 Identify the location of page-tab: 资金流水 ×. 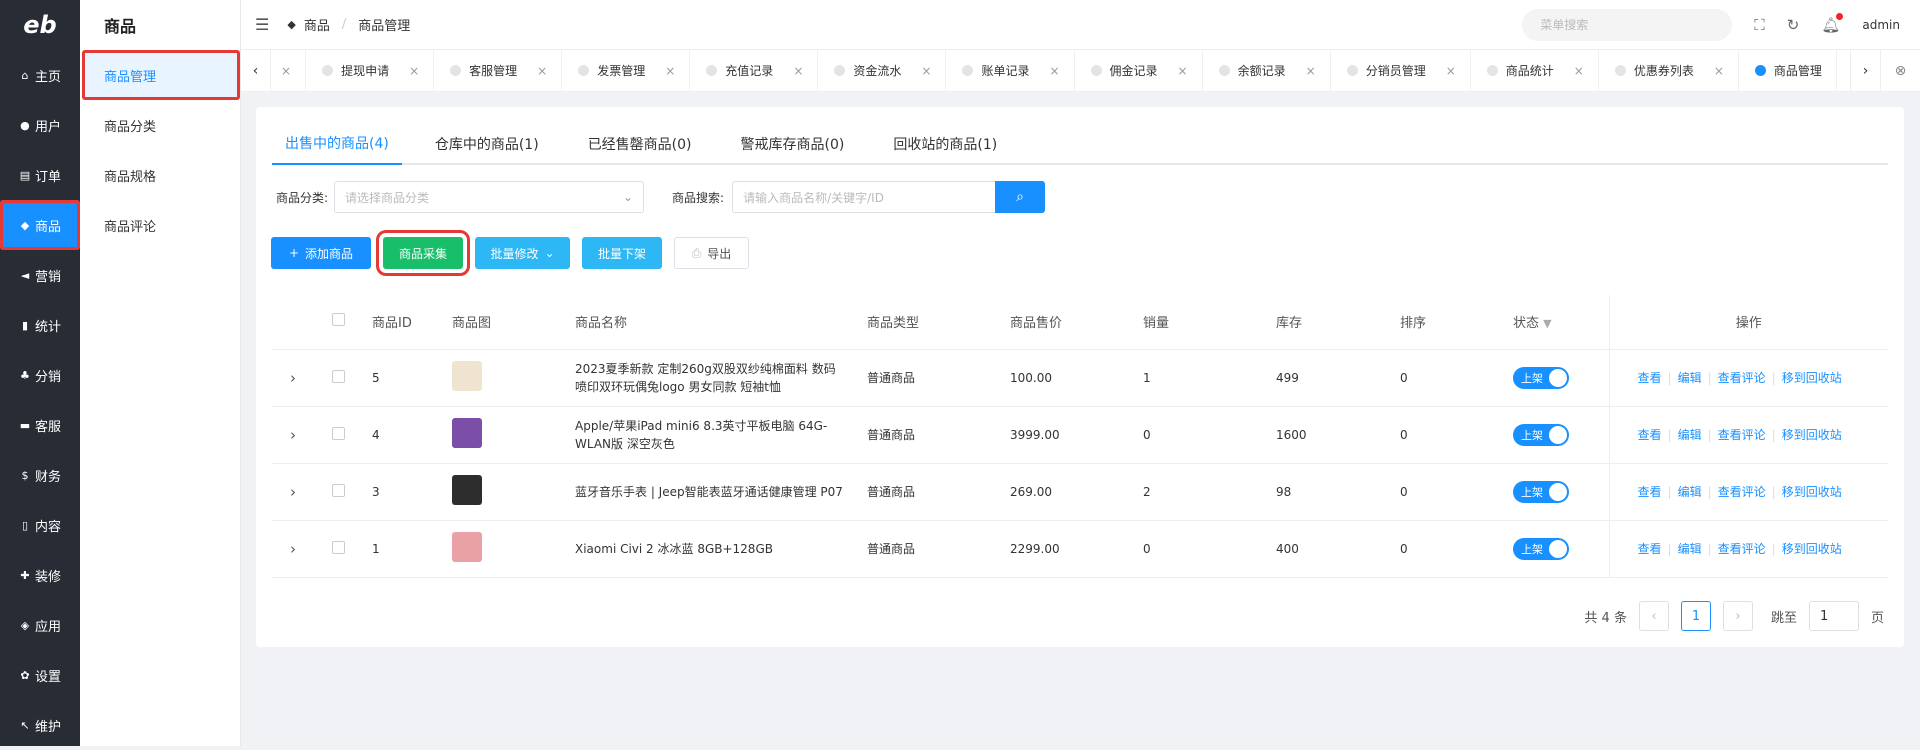
(882, 70).